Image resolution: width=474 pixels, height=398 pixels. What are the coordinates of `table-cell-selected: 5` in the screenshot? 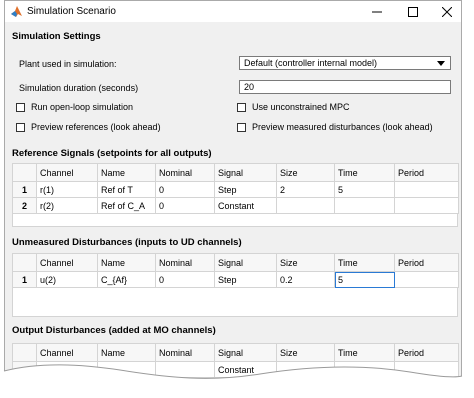 It's located at (364, 279).